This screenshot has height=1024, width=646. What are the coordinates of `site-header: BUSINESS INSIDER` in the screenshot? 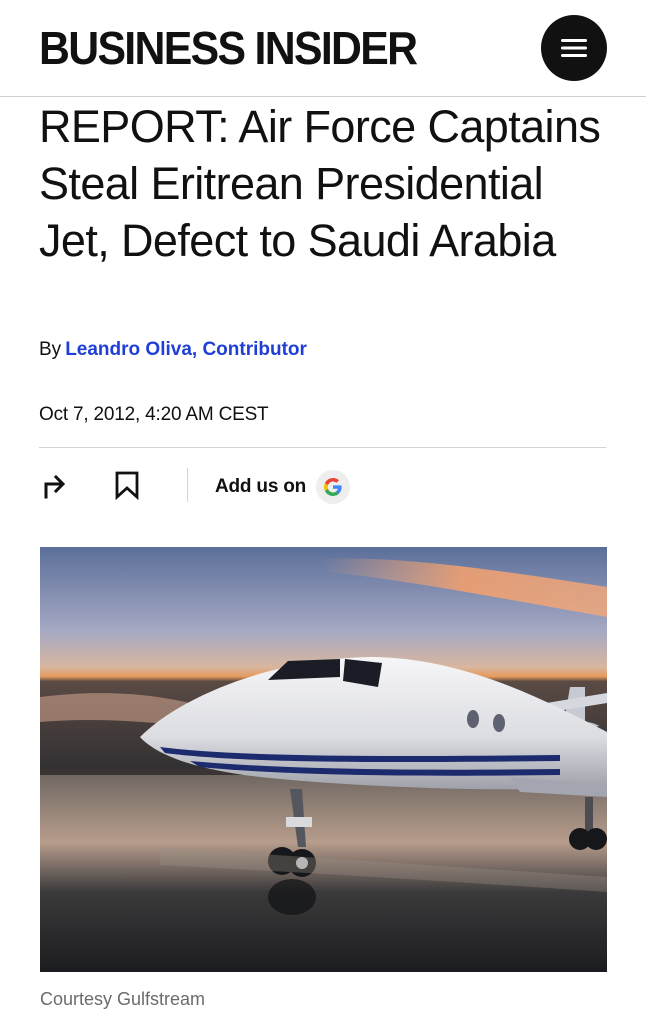 It's located at (323, 48).